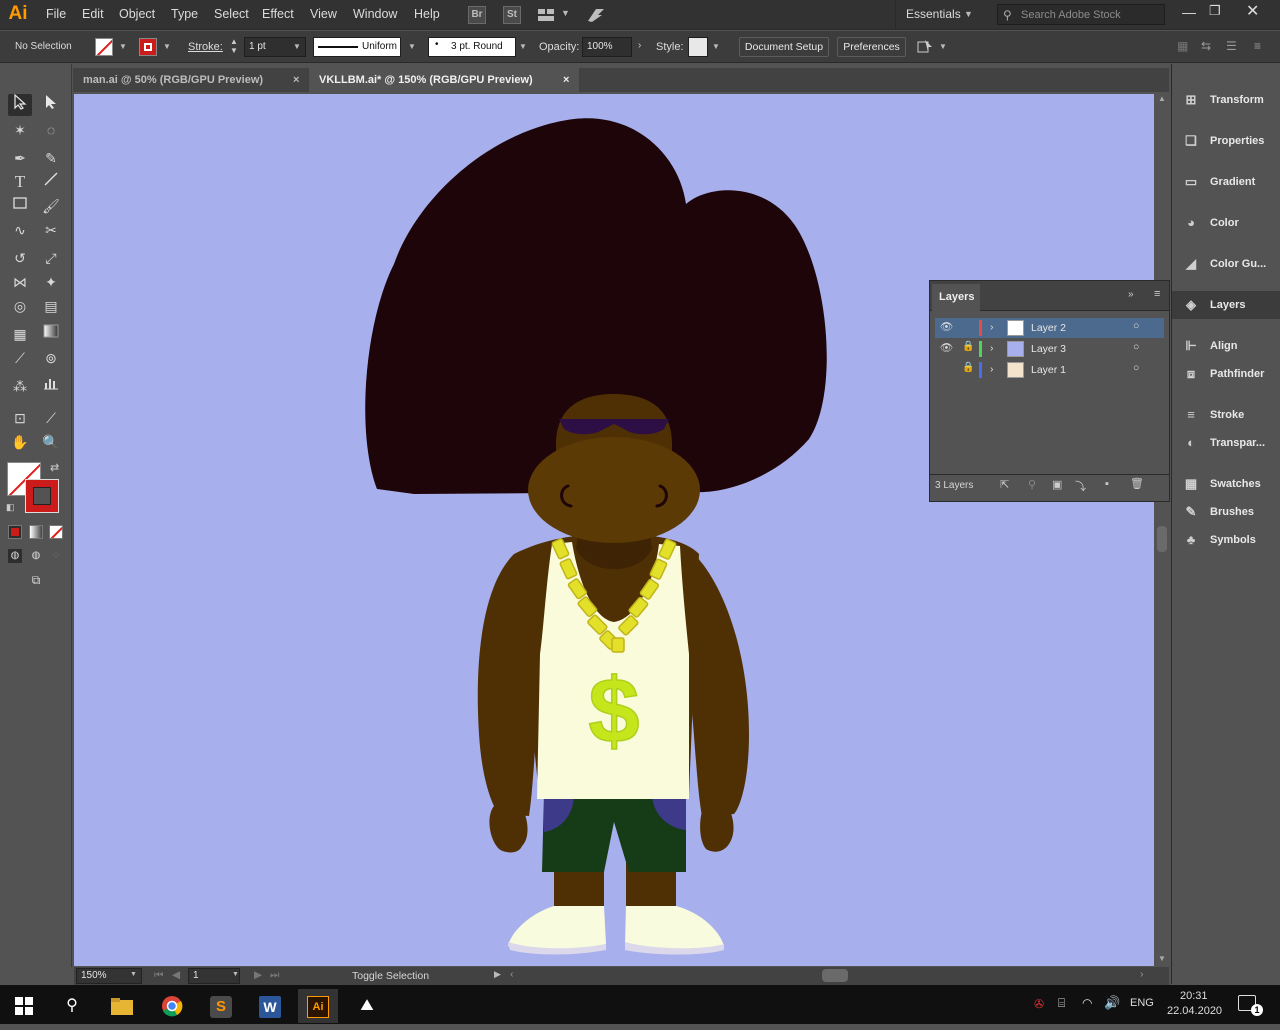 The height and width of the screenshot is (1030, 1280). What do you see at coordinates (1131, 294) in the screenshot?
I see `collapse-panel-icon: »` at bounding box center [1131, 294].